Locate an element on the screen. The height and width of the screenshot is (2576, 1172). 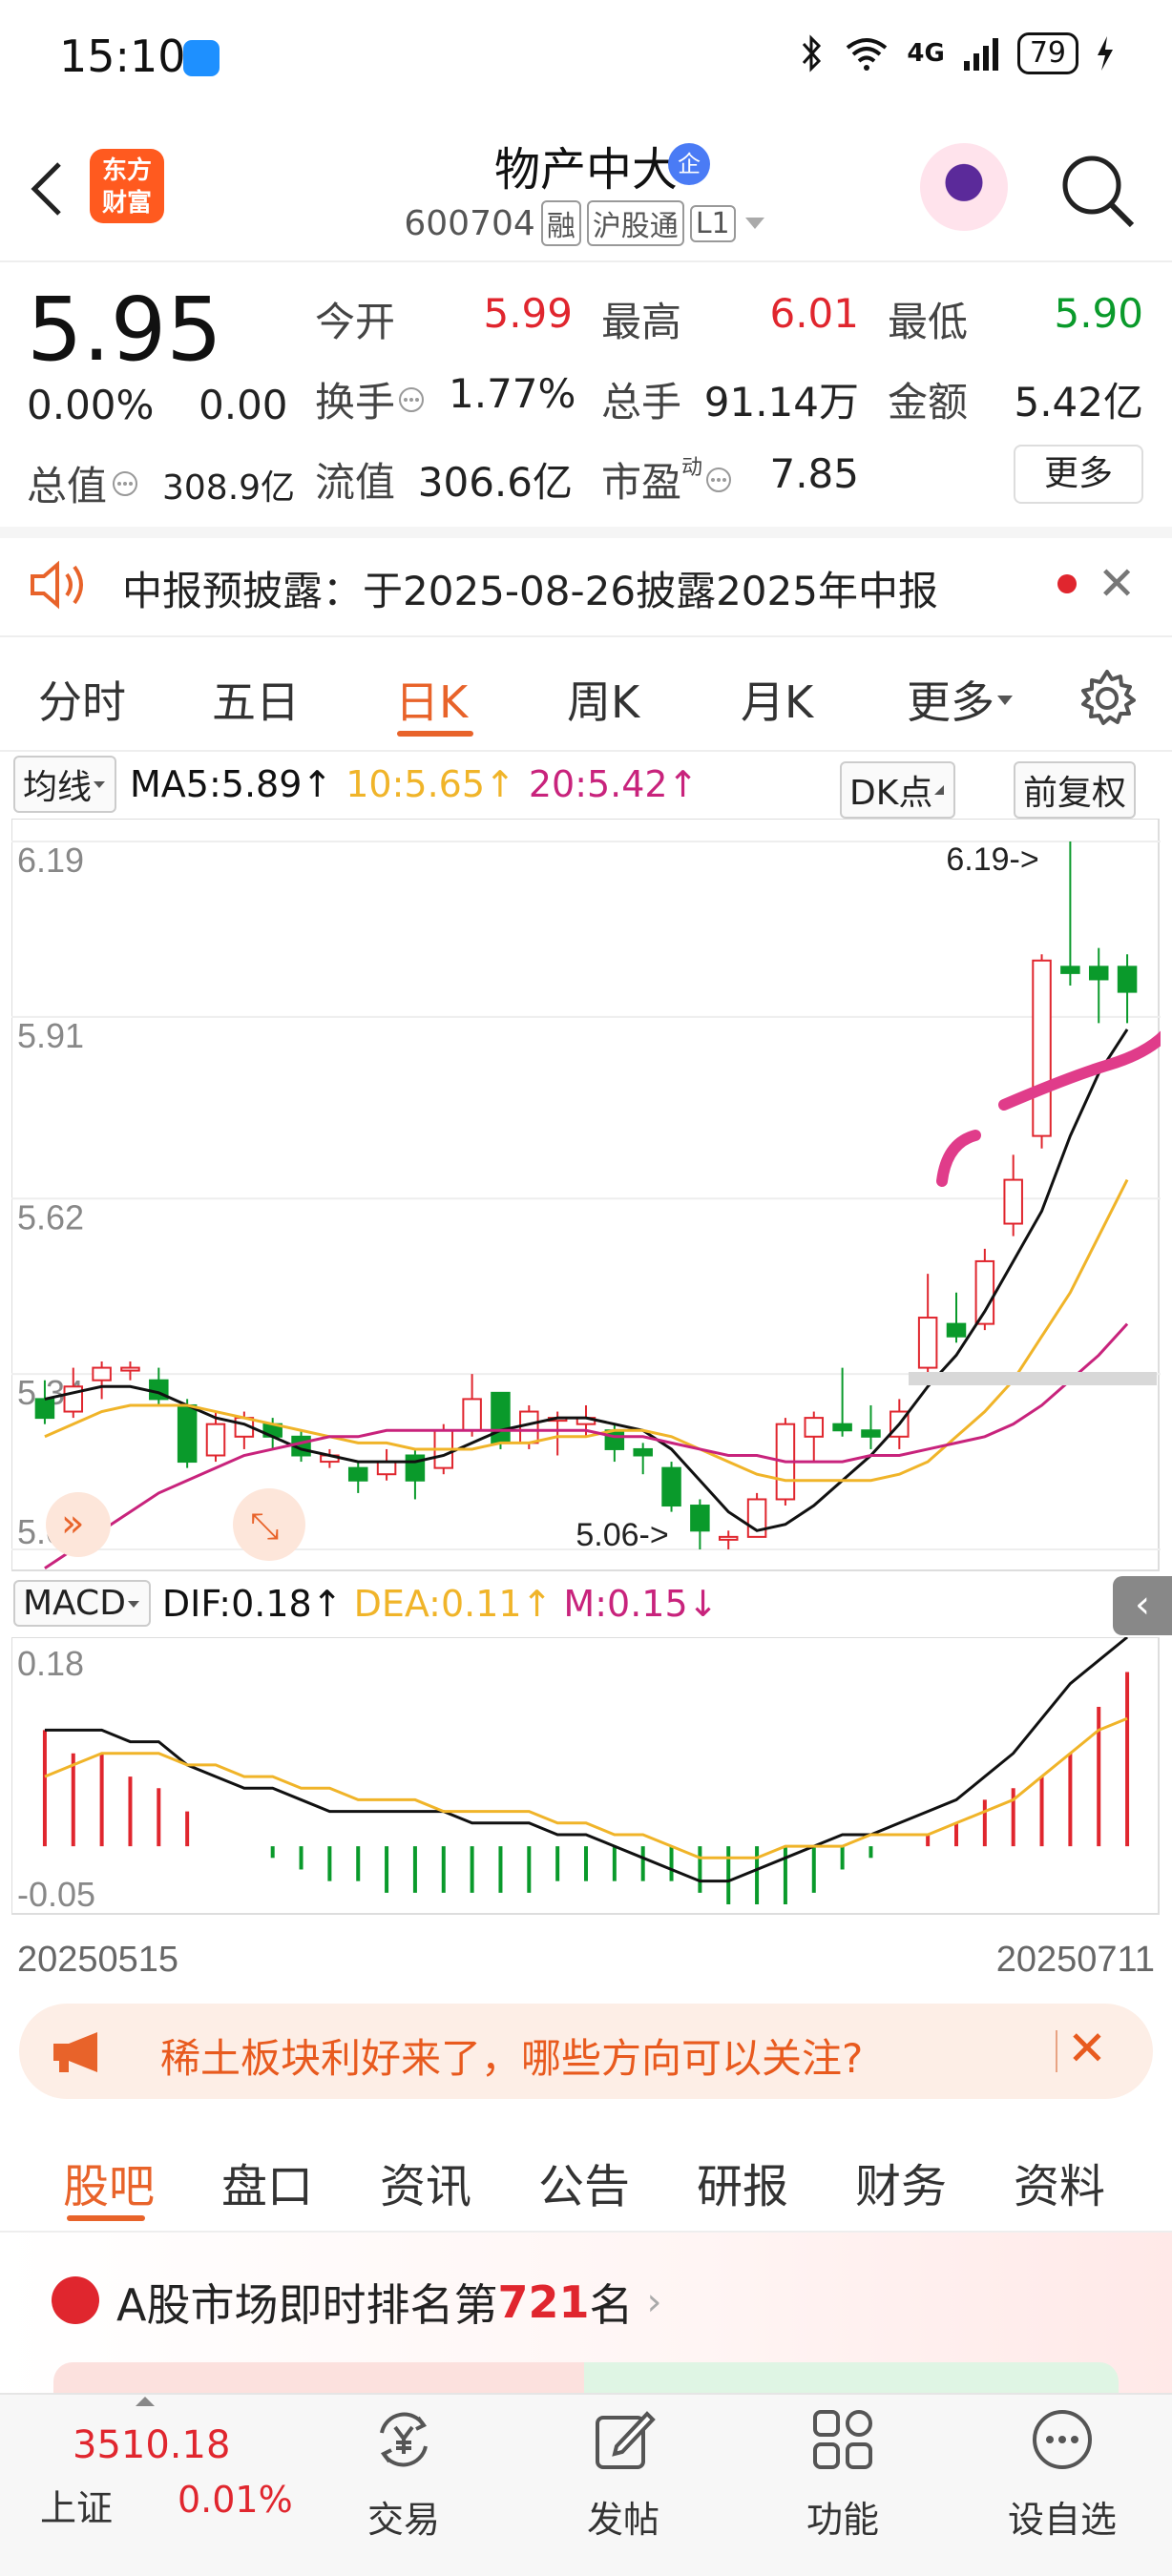
tab-profile: 资料 is located at coordinates (1059, 2182).